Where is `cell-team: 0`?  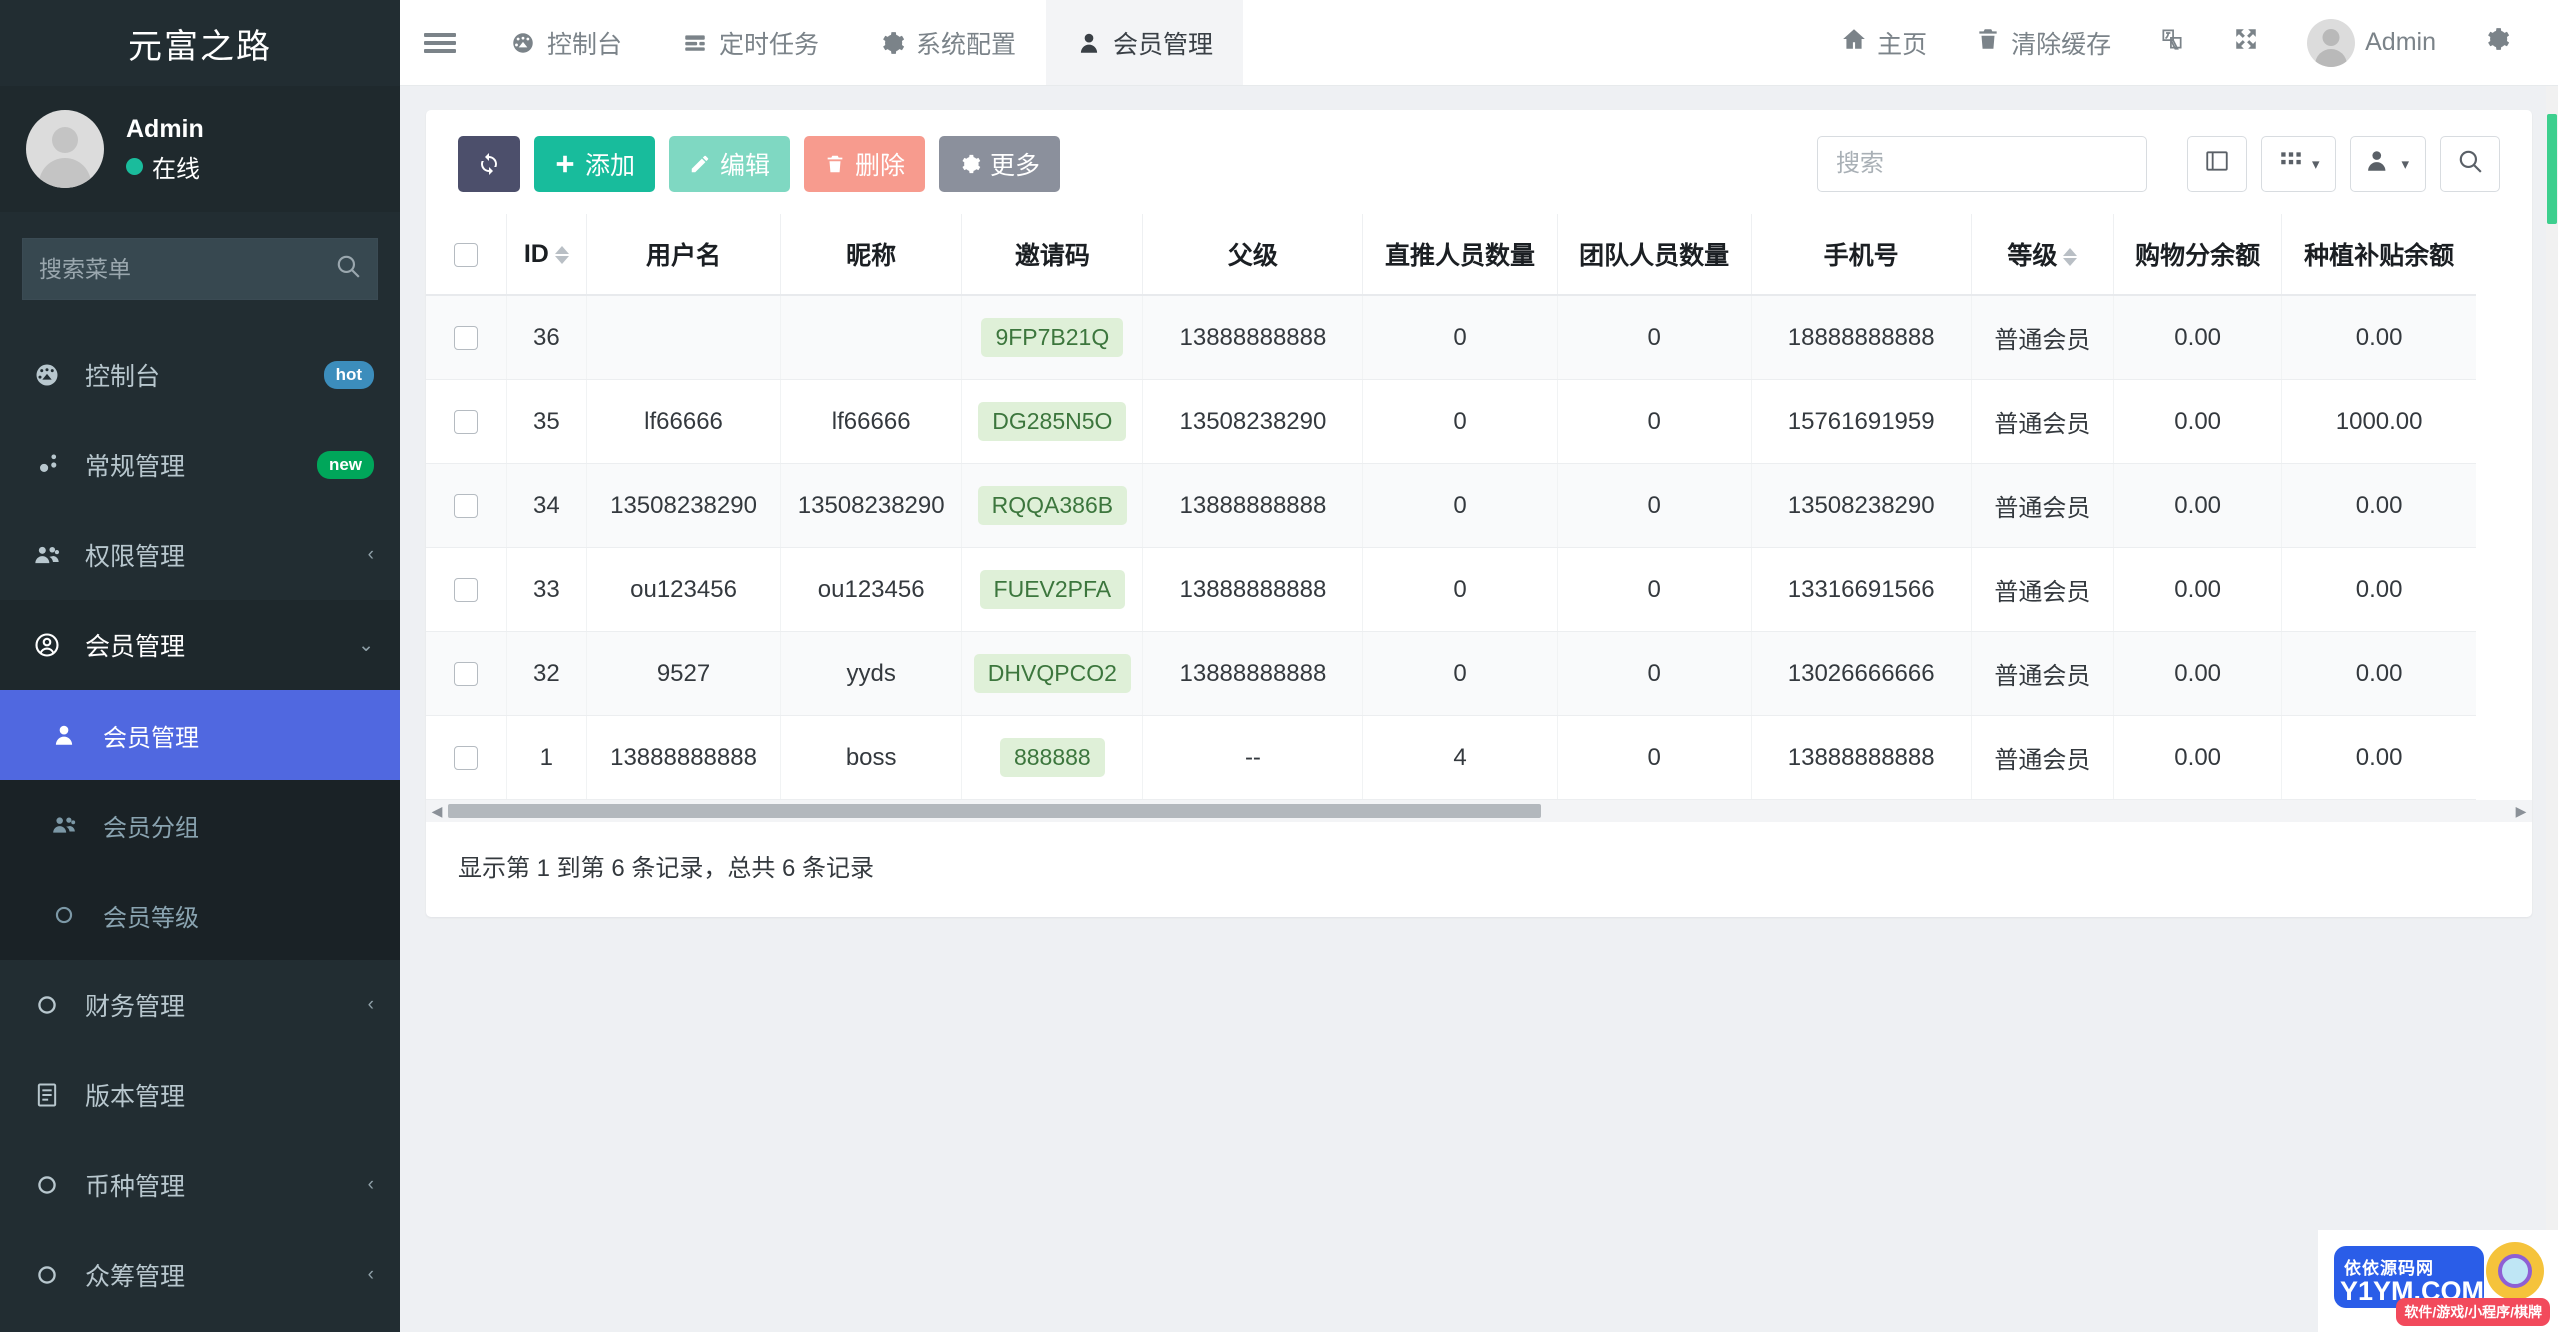
cell-team: 0 is located at coordinates (1654, 673).